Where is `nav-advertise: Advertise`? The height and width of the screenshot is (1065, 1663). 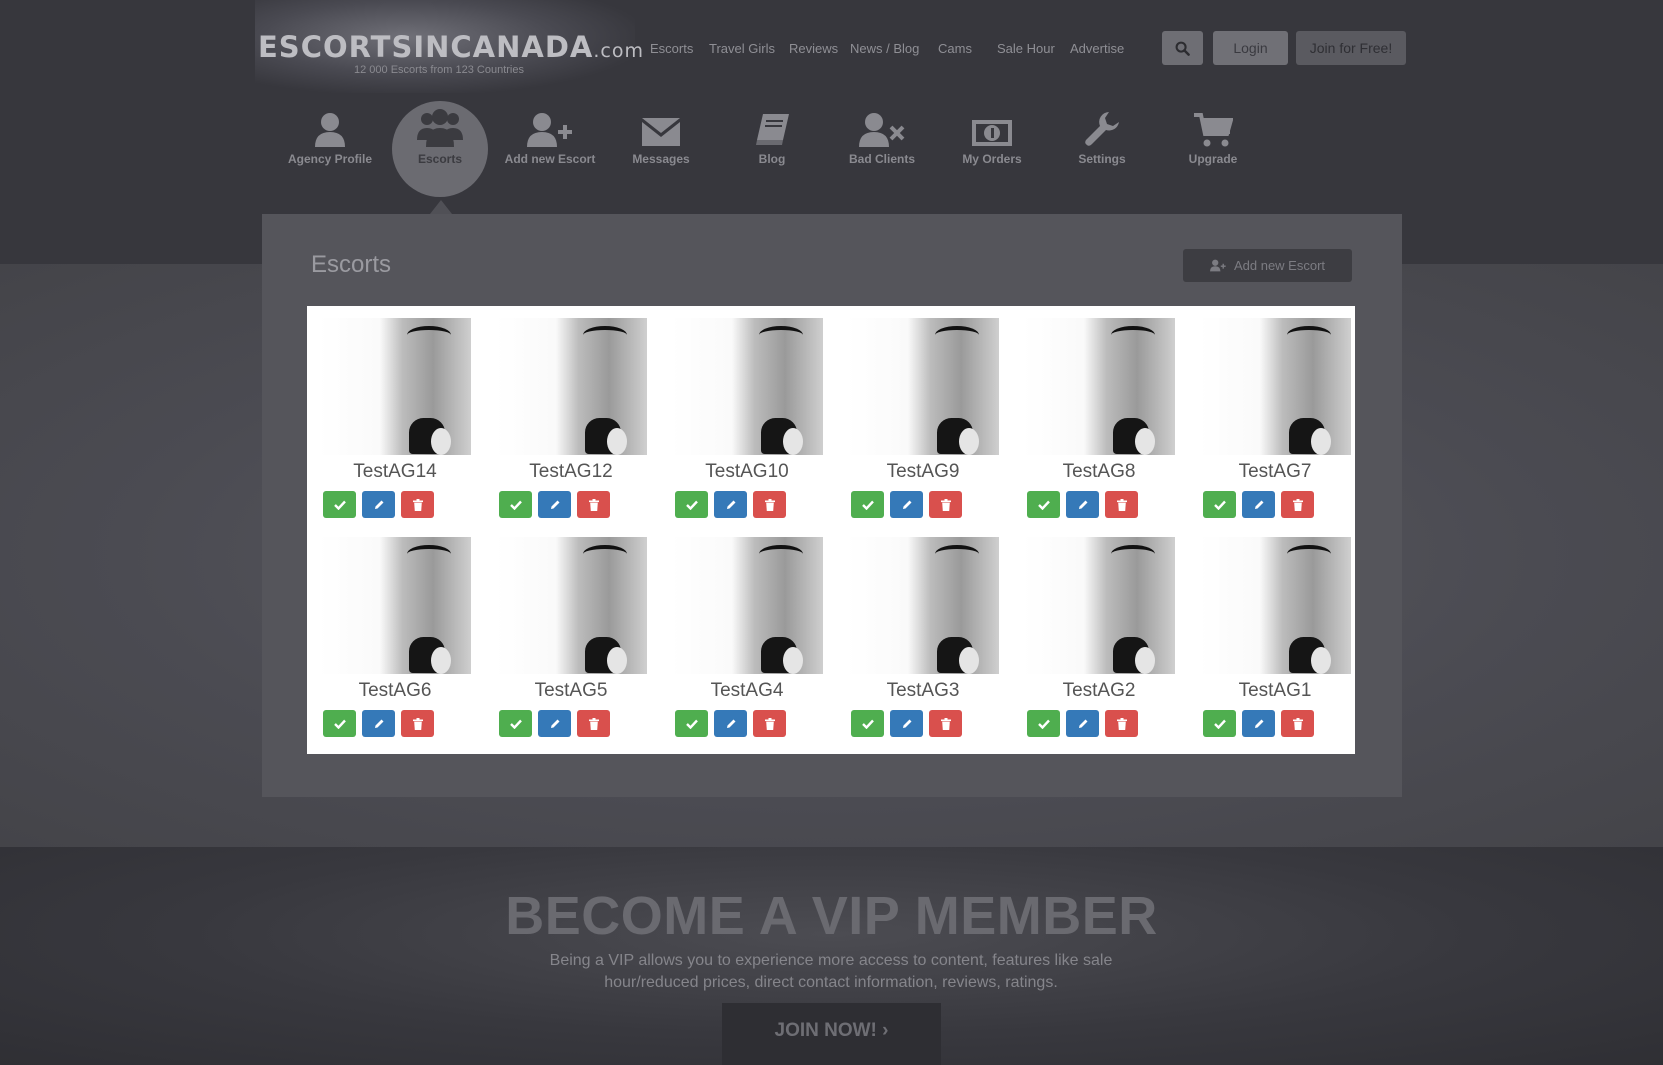
nav-advertise: Advertise is located at coordinates (1097, 48).